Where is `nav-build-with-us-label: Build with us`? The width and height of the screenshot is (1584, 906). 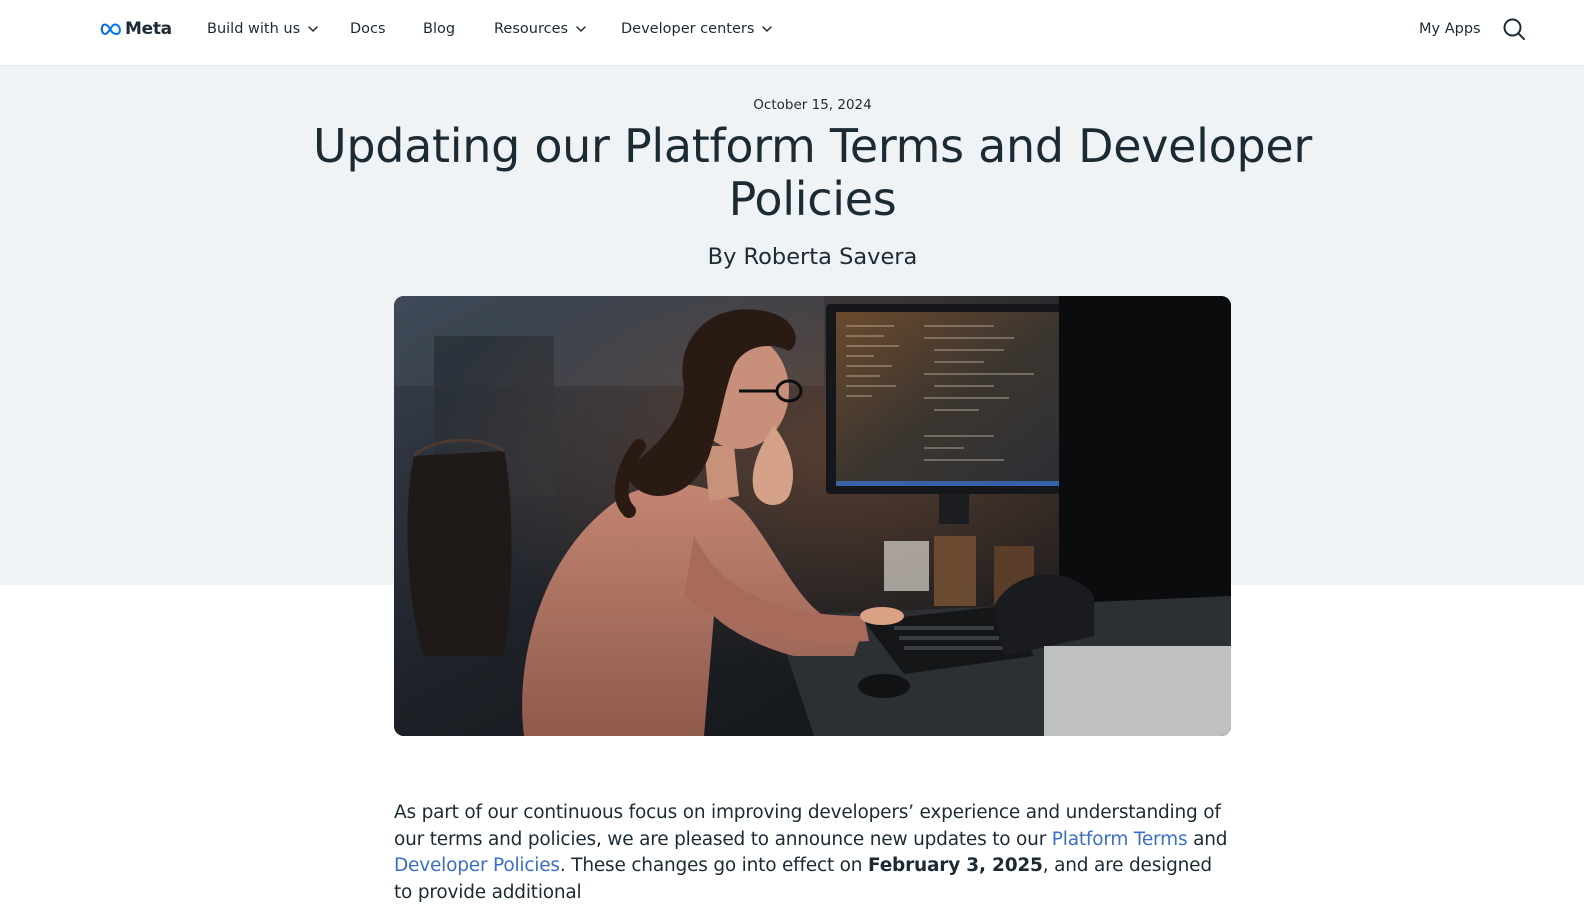
nav-build-with-us-label: Build with us is located at coordinates (254, 29).